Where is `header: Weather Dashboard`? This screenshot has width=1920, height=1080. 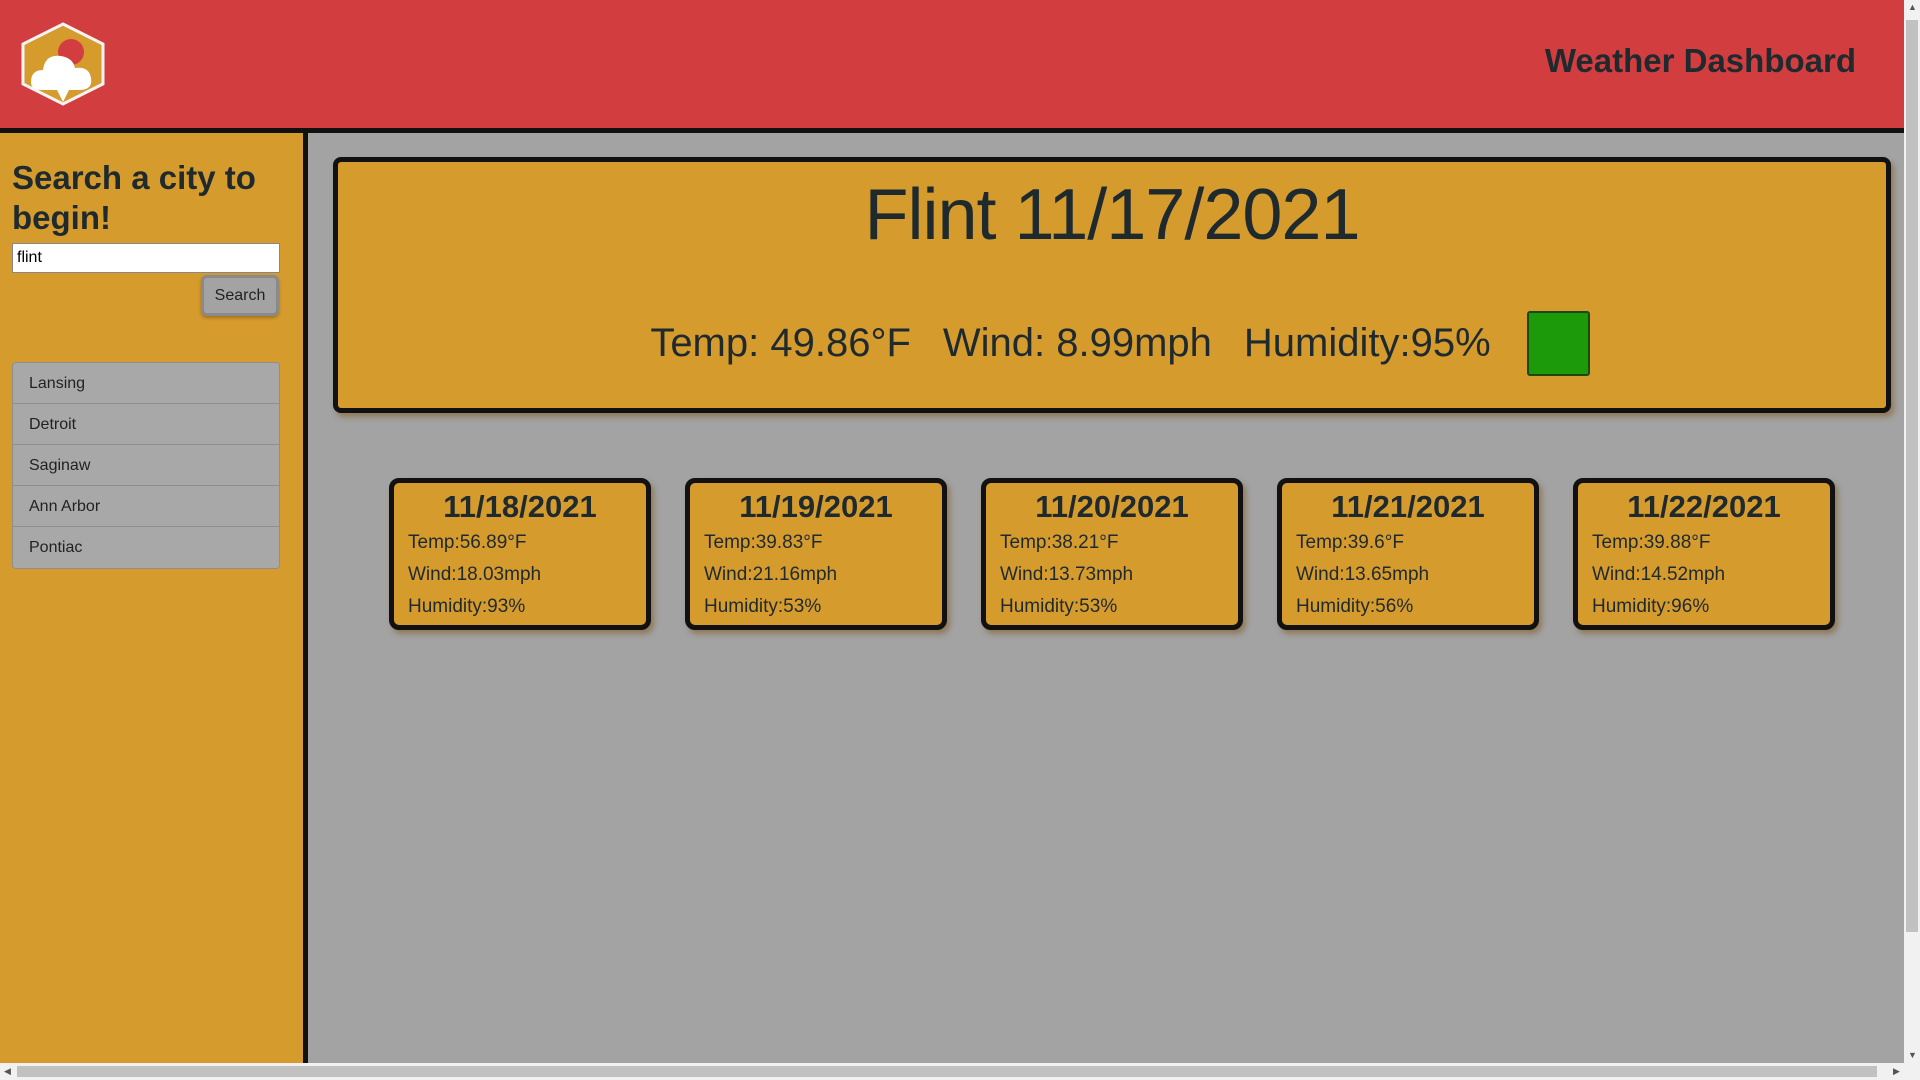
header: Weather Dashboard is located at coordinates (952, 66).